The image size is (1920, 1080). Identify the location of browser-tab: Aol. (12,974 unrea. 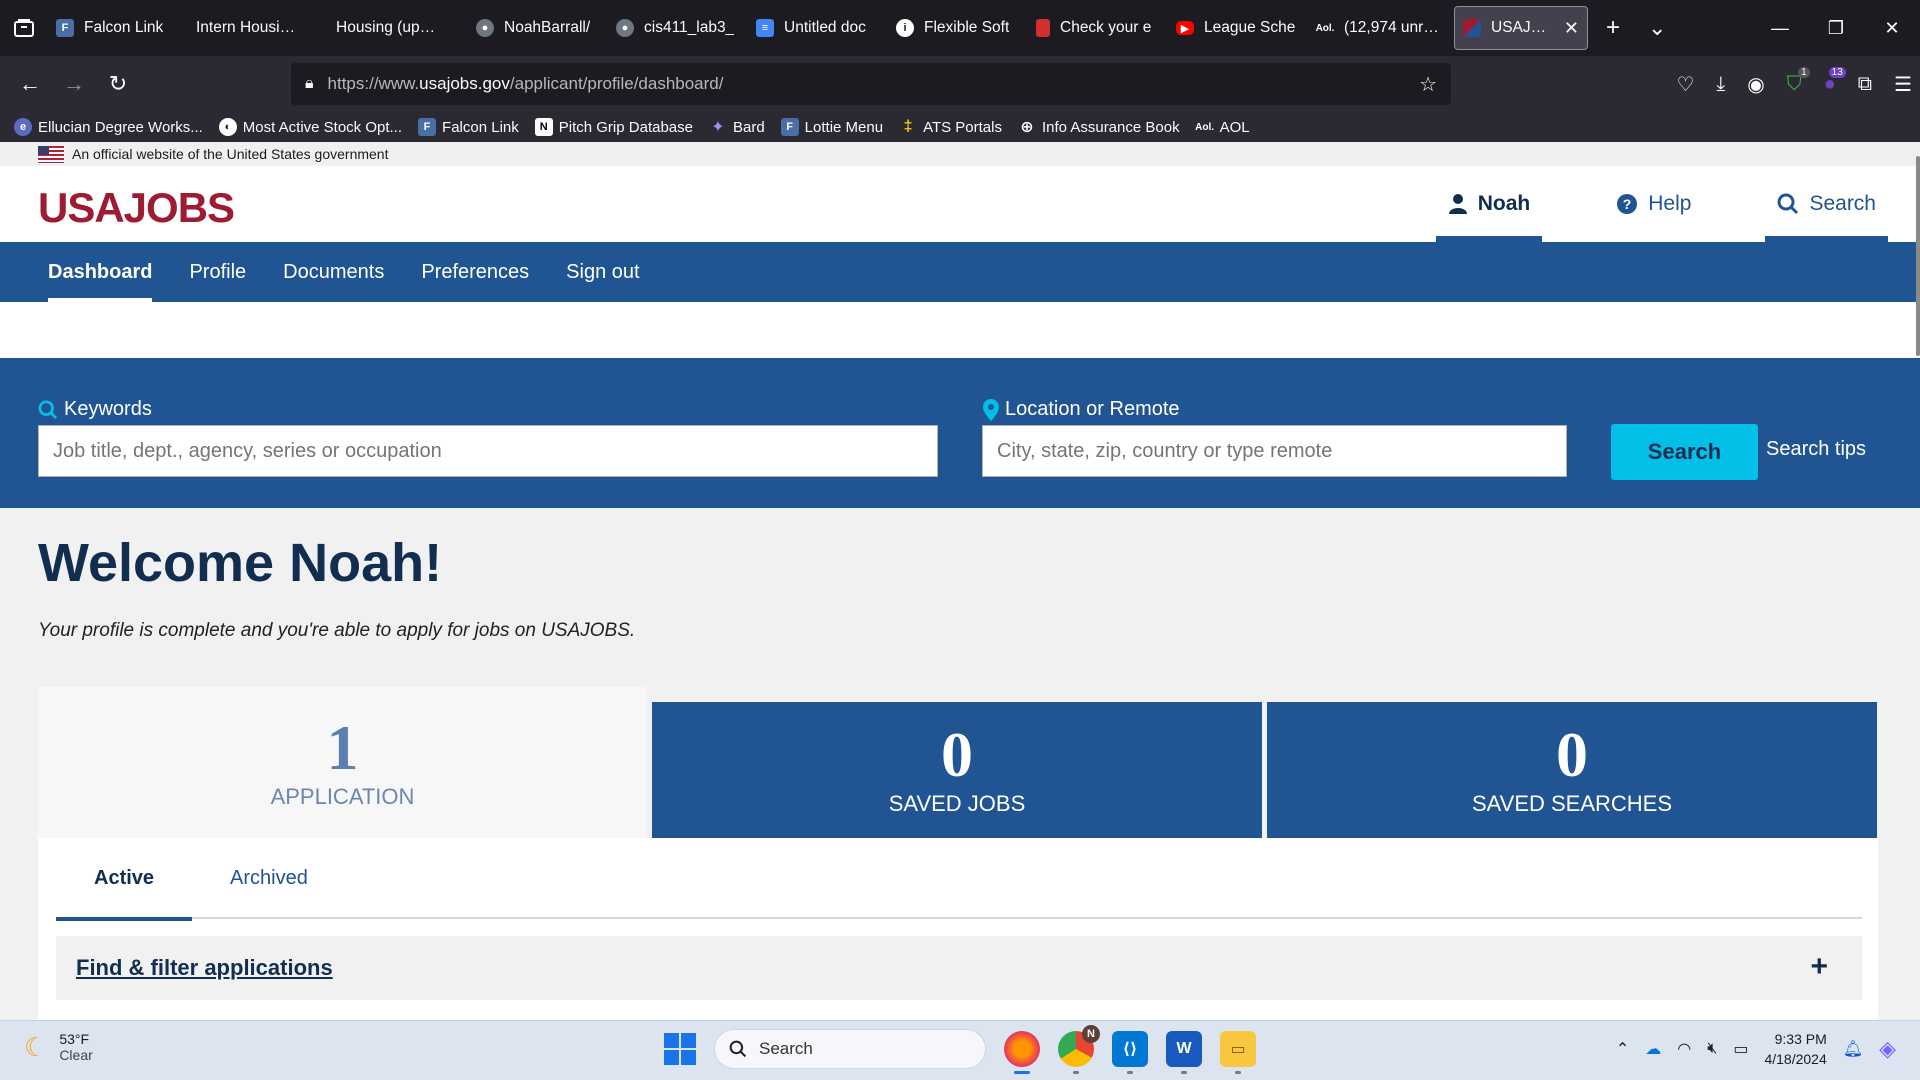
(1378, 28).